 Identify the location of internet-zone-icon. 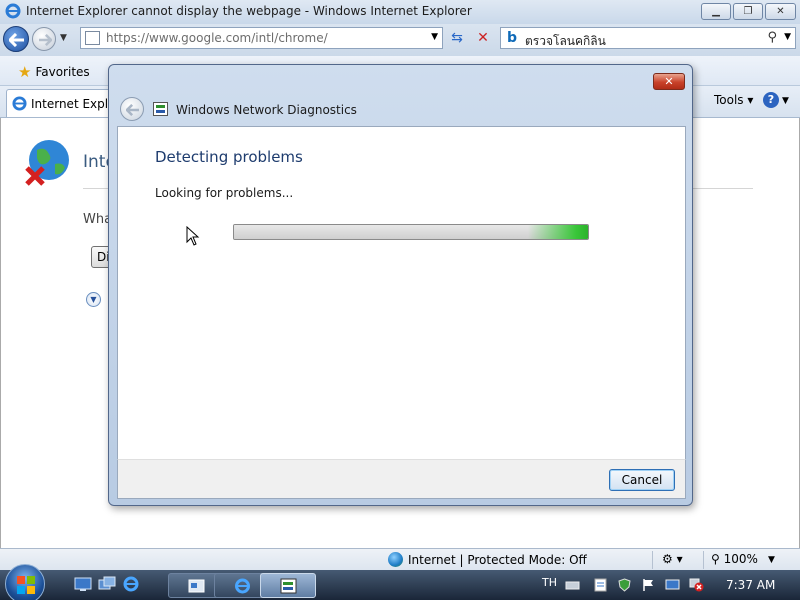
(395, 559).